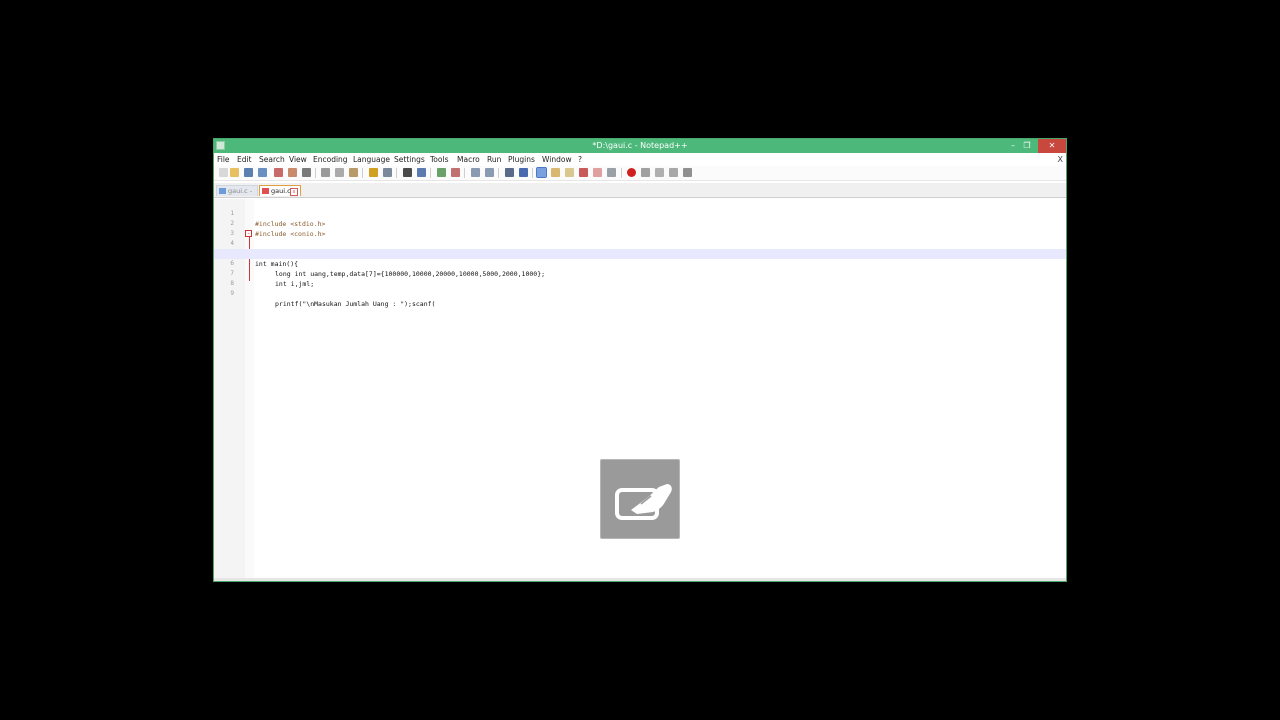 Image resolution: width=1280 pixels, height=720 pixels. What do you see at coordinates (292, 172) in the screenshot?
I see `close-all-icon` at bounding box center [292, 172].